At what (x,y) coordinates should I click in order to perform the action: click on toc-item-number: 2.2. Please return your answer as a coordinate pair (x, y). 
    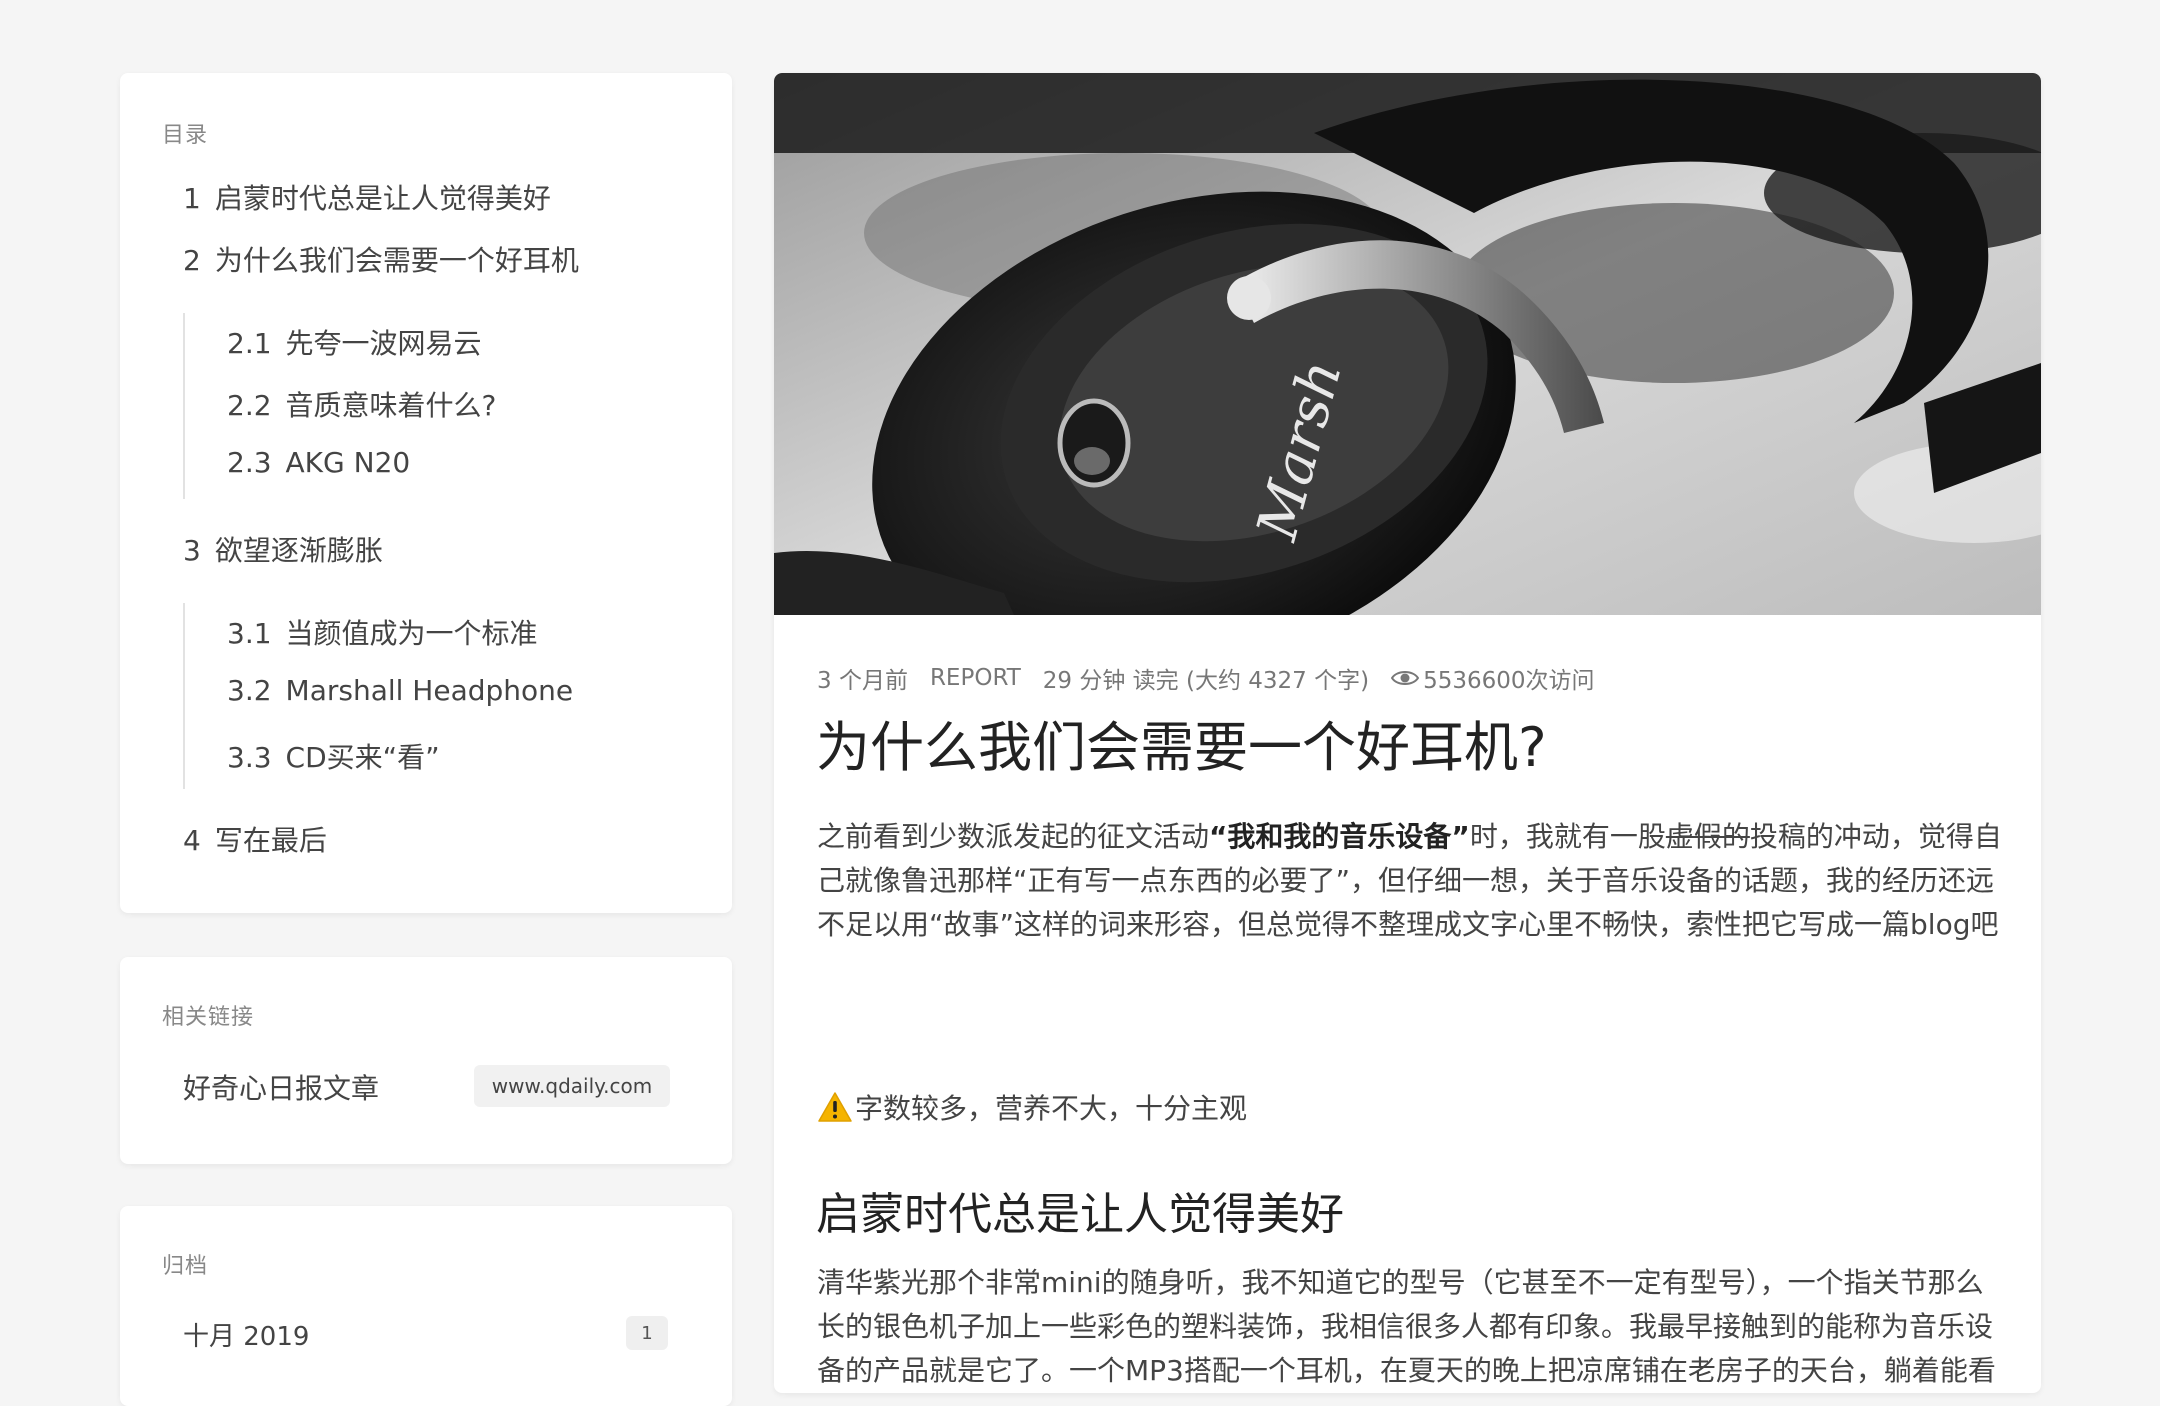
    Looking at the image, I should click on (249, 405).